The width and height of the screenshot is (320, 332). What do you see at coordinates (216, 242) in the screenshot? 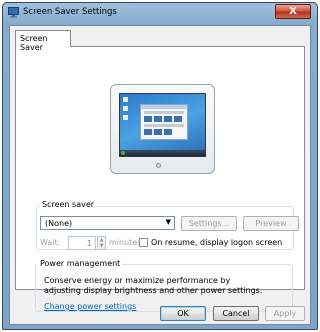
I see `resume-logon-label: On resume, display logon screen` at bounding box center [216, 242].